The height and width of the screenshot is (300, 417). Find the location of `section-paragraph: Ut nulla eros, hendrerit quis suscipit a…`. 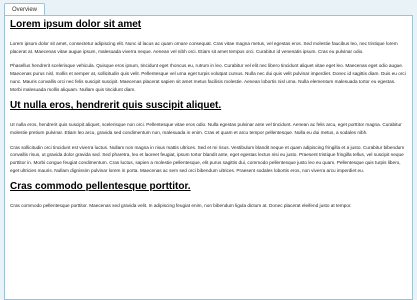

section-paragraph: Ut nulla eros, hendrerit quis suscipit a… is located at coordinates (206, 128).